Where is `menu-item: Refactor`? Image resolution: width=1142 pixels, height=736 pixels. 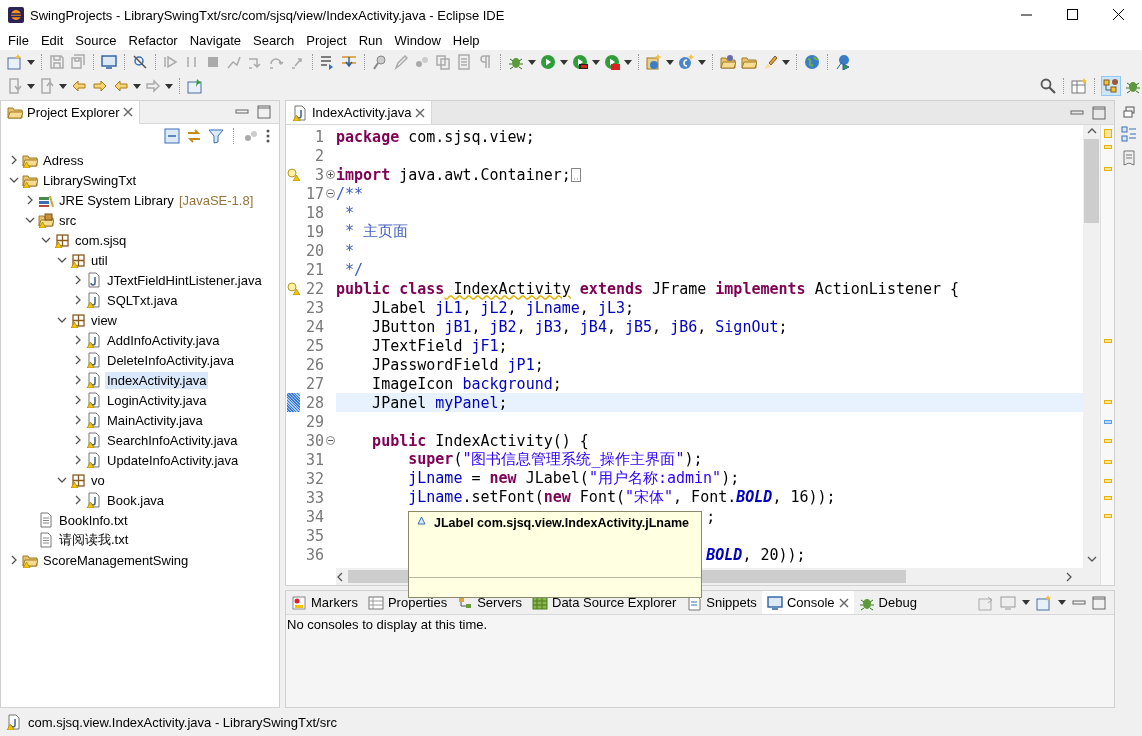
menu-item: Refactor is located at coordinates (153, 40).